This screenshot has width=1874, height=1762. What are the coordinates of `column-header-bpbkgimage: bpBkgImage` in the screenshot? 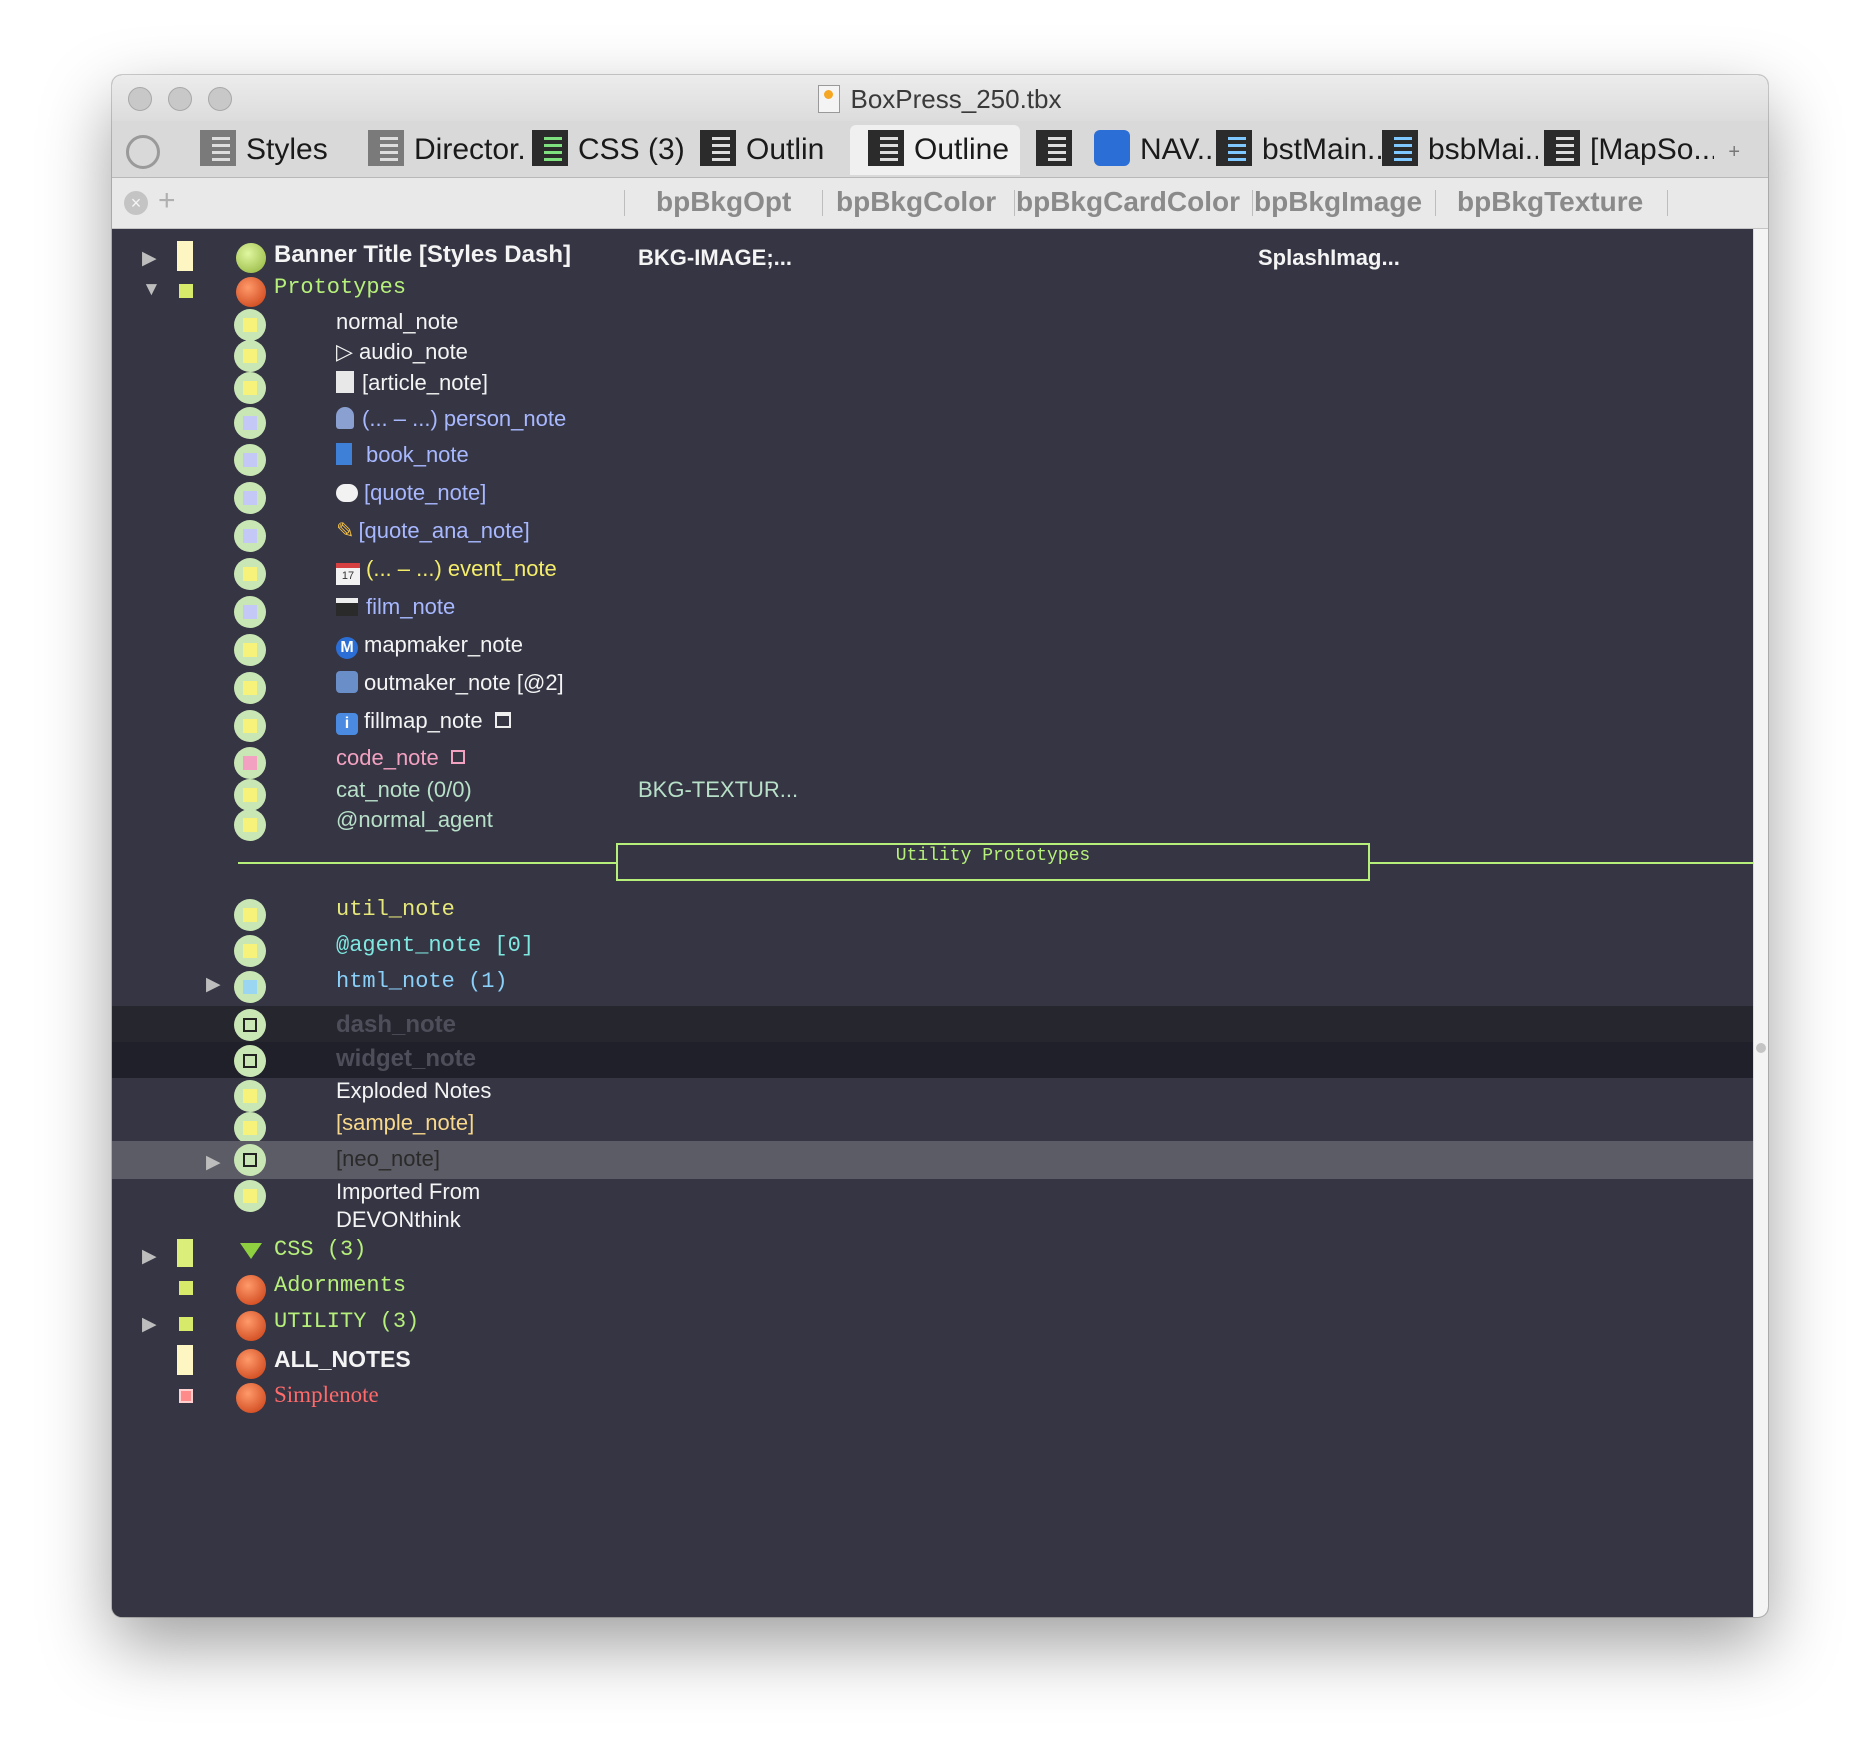 It's located at (1338, 202).